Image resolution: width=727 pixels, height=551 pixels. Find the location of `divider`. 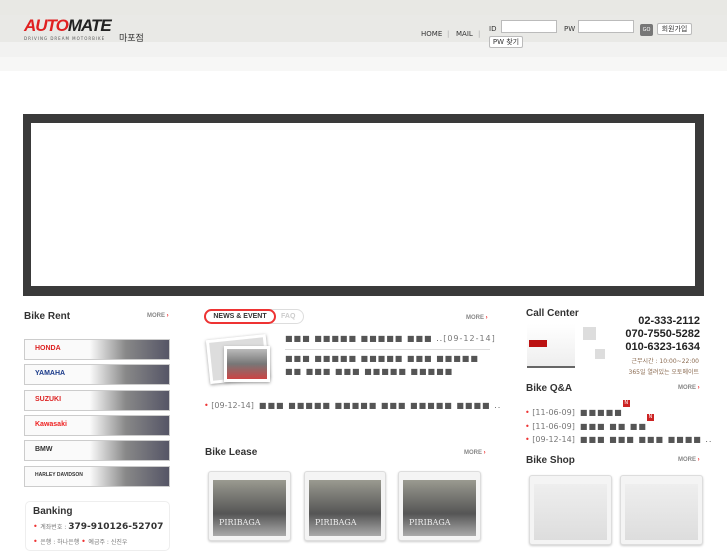

divider is located at coordinates (387, 349).